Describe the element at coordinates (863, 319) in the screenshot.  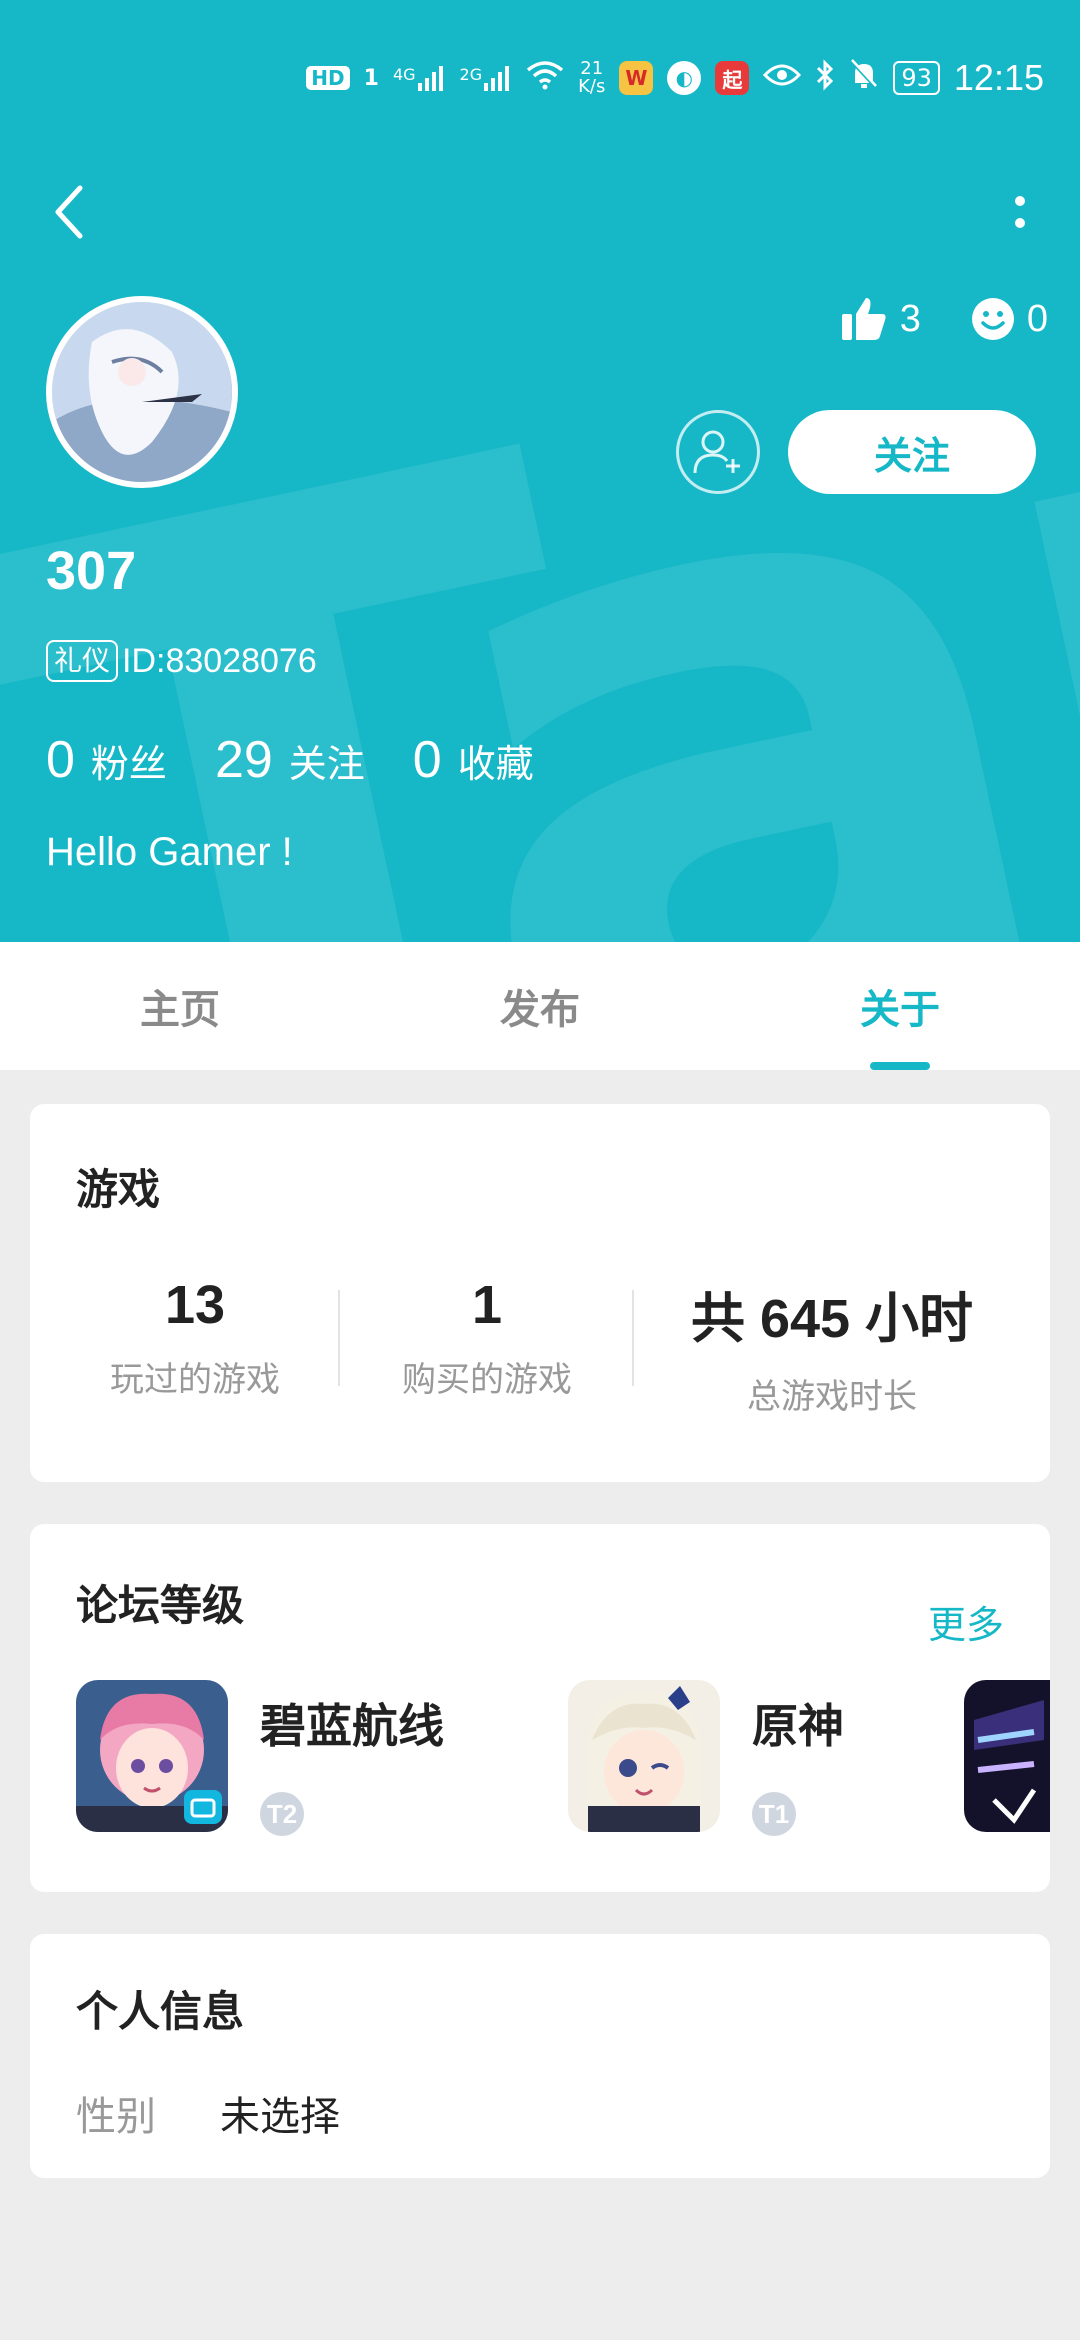
I see `thumbs-up-icon` at that location.